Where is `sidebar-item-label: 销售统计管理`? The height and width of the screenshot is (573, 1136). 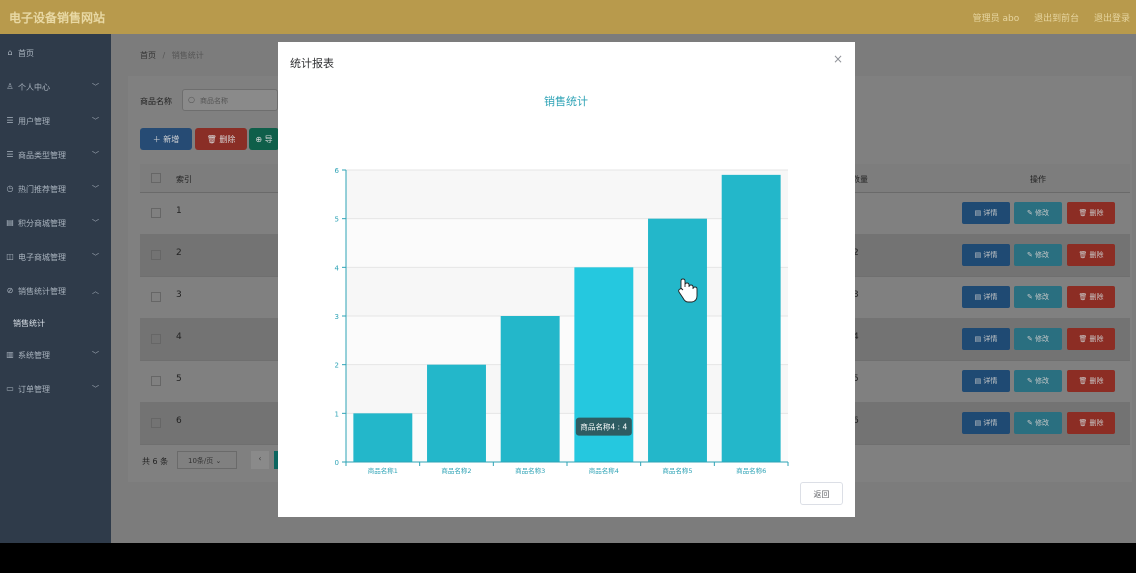
sidebar-item-label: 销售统计管理 is located at coordinates (42, 291).